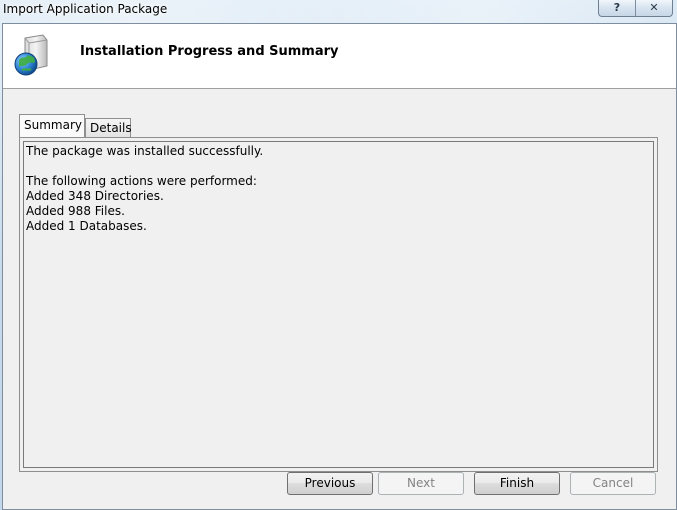 The image size is (677, 510). I want to click on finish-button: Finish, so click(517, 483).